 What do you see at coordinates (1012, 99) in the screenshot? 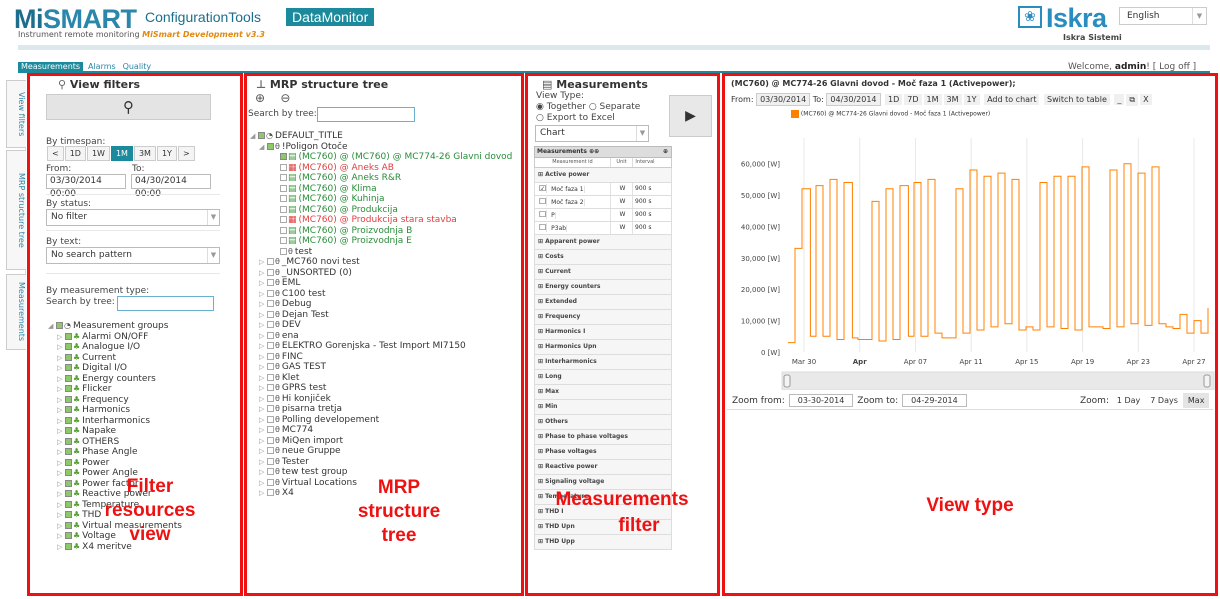
I see `add-to-chart-button: Add to chart` at bounding box center [1012, 99].